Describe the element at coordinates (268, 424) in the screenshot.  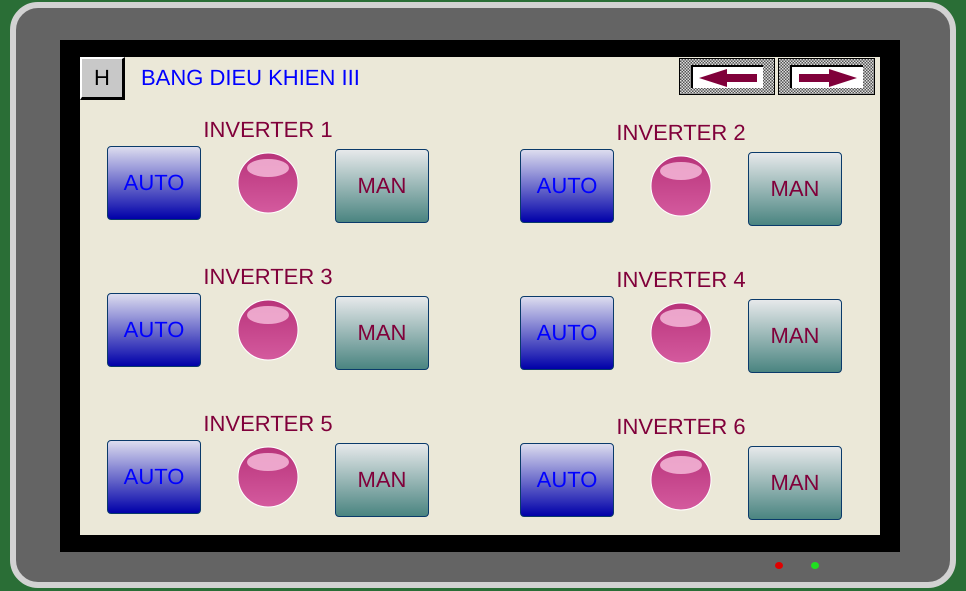
I see `inverter-label: INVERTER 5` at that location.